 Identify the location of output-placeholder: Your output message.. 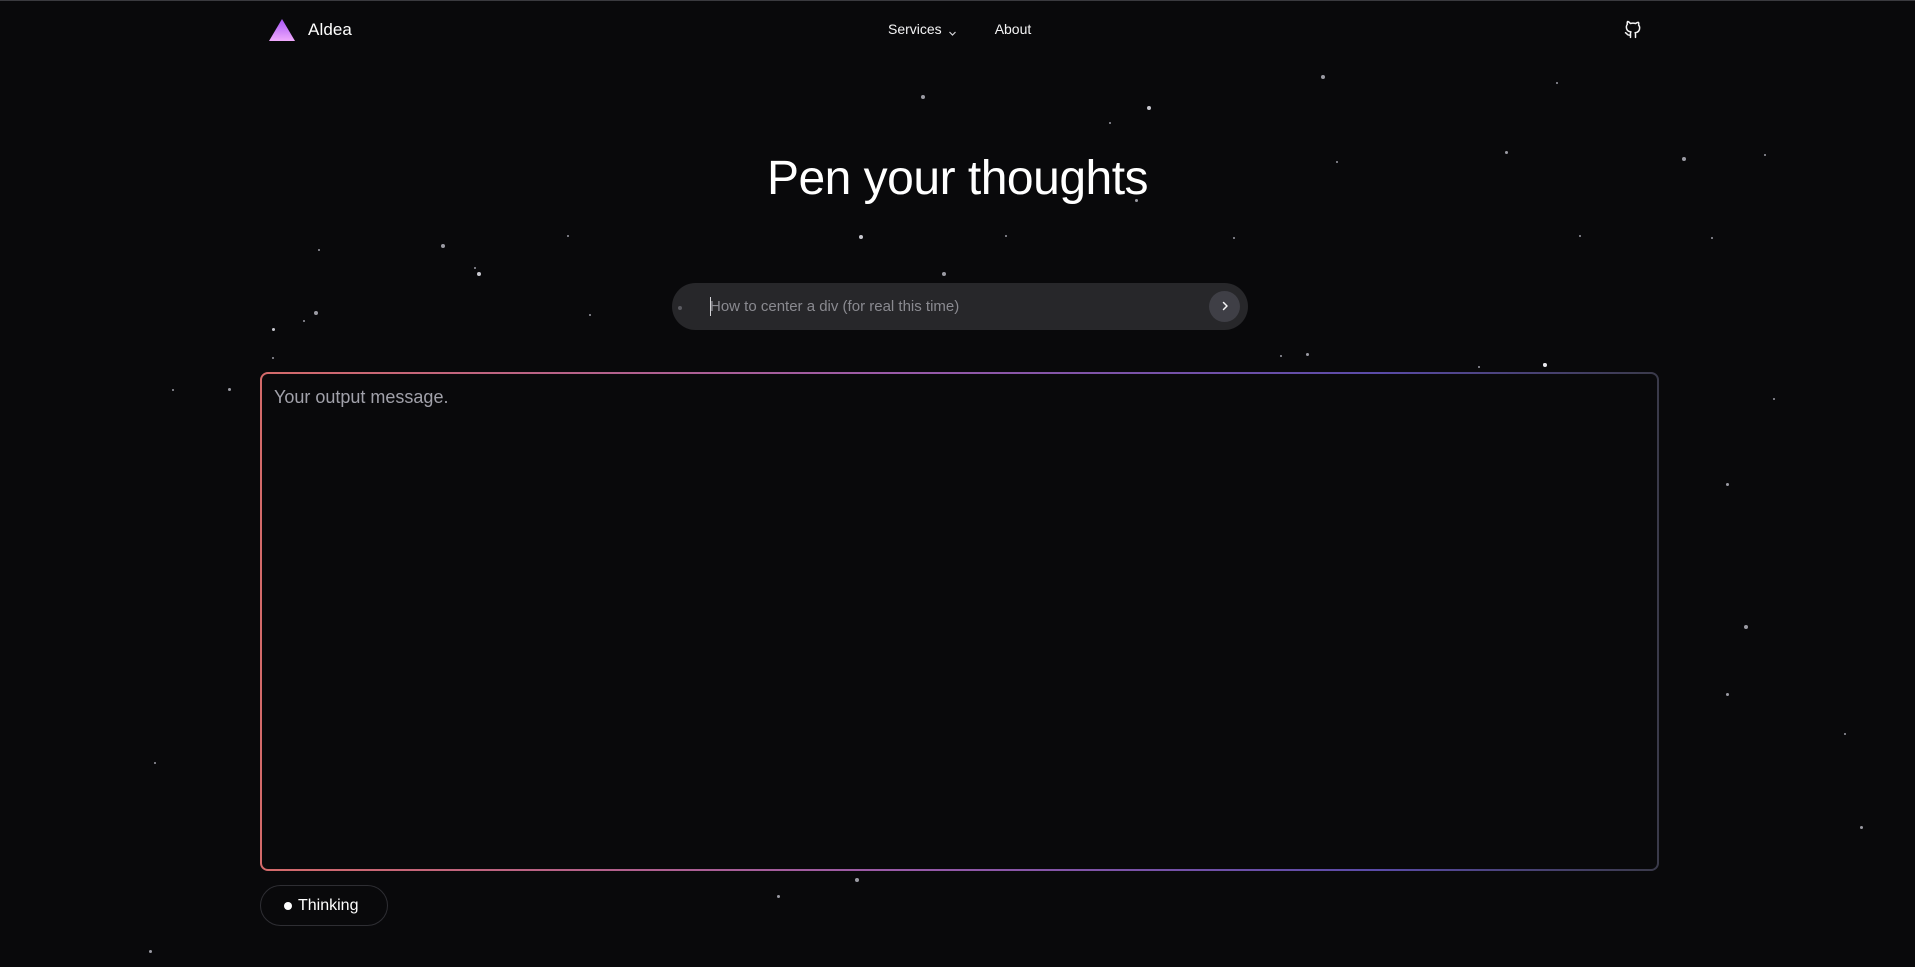
(361, 397).